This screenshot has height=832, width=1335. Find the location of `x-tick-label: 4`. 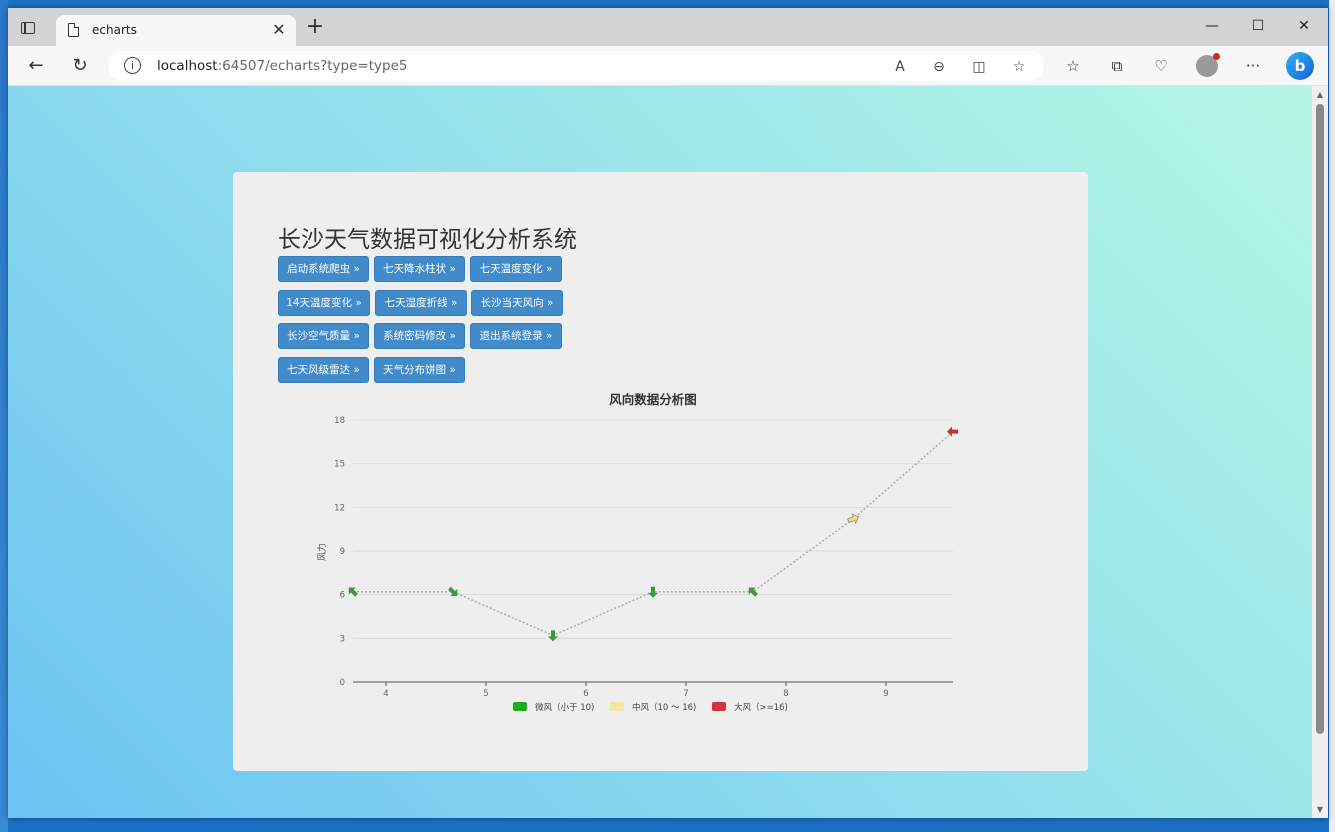

x-tick-label: 4 is located at coordinates (385, 694).